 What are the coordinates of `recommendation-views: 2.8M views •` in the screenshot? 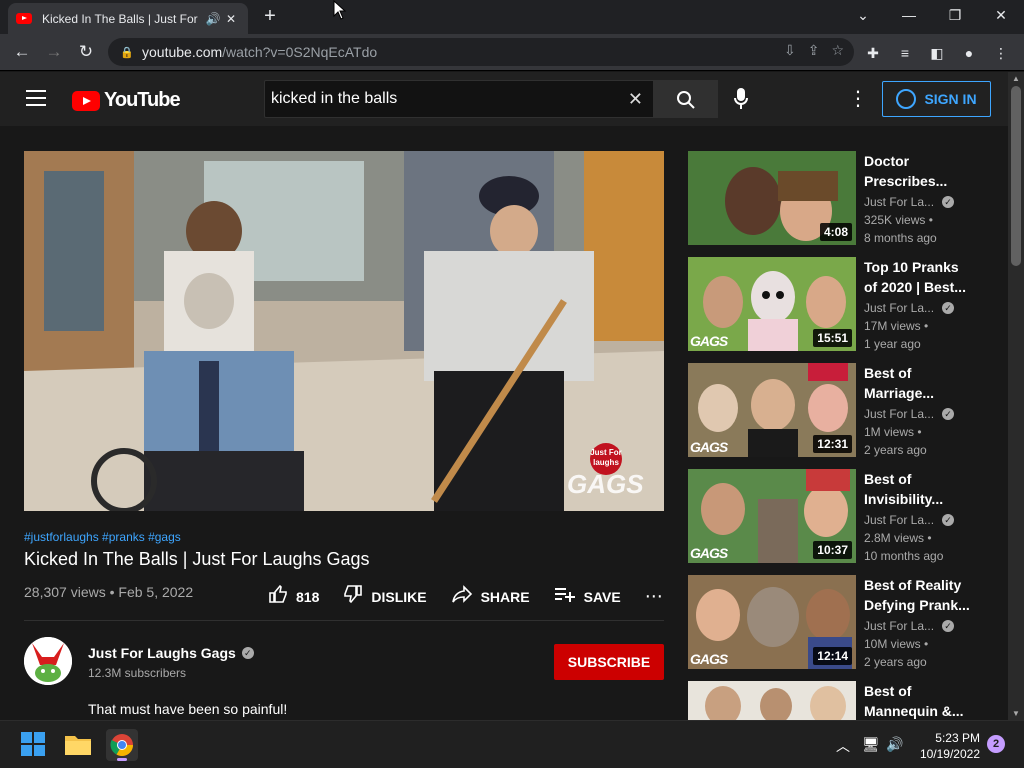 It's located at (898, 538).